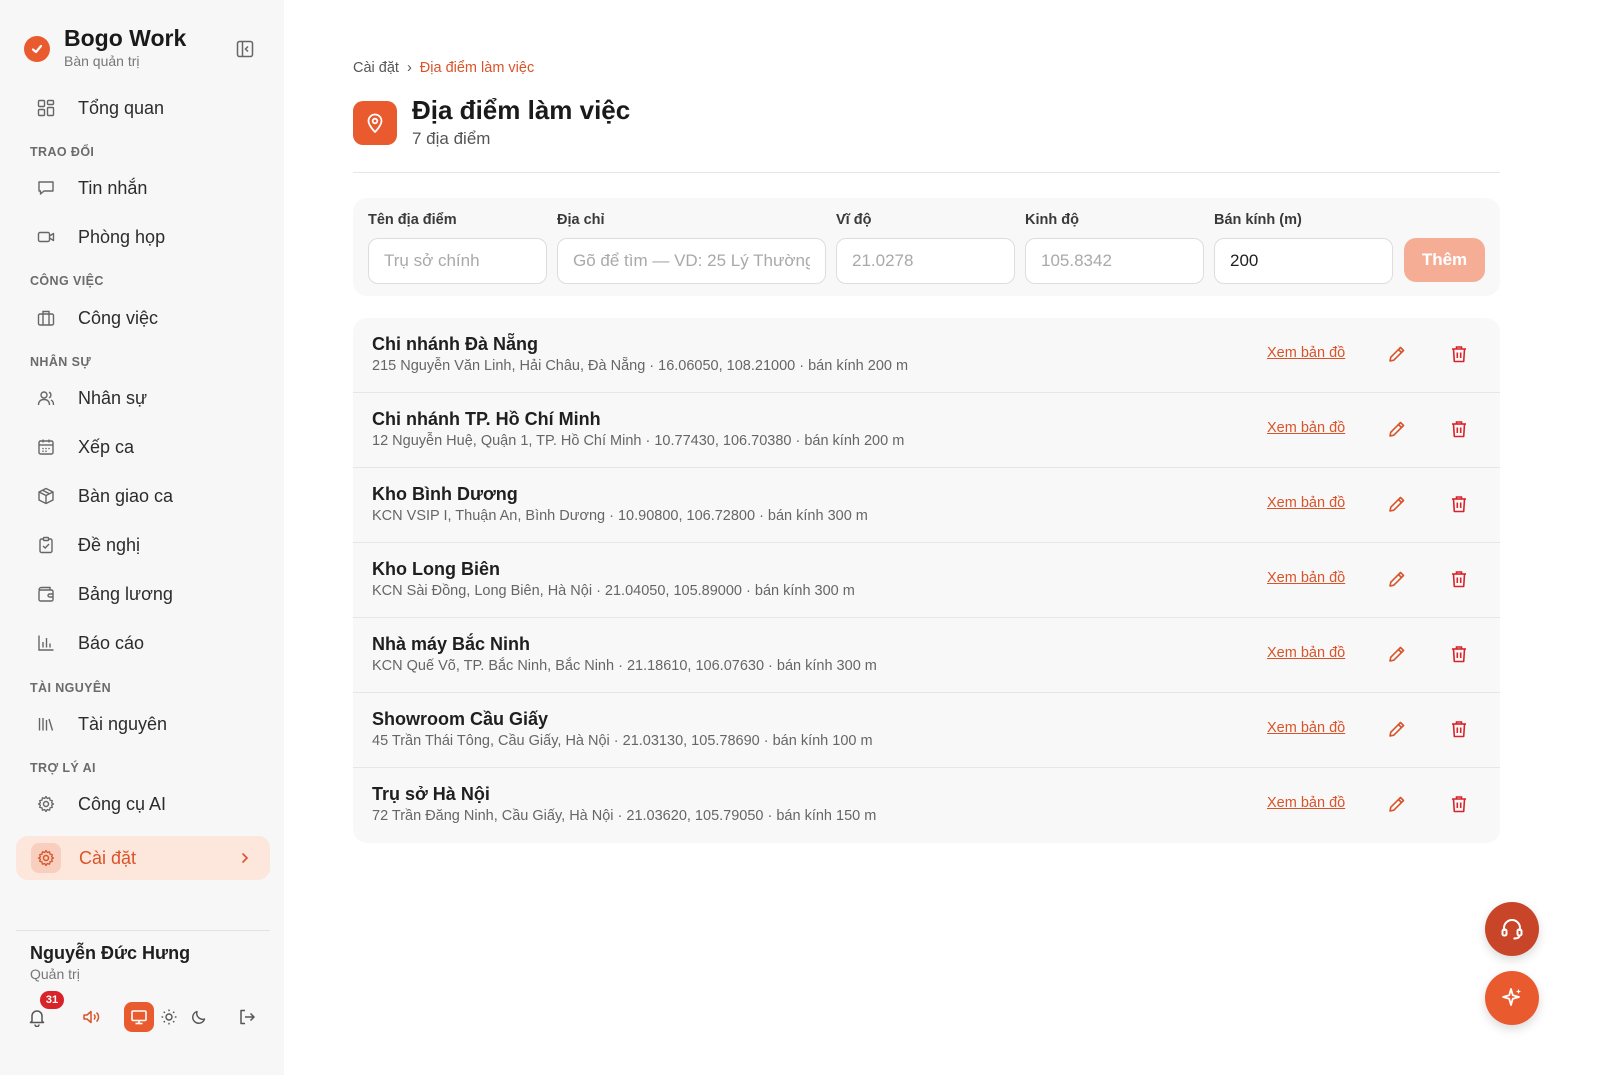 The height and width of the screenshot is (1075, 1600). I want to click on name-label: Tên địa điểm, so click(412, 220).